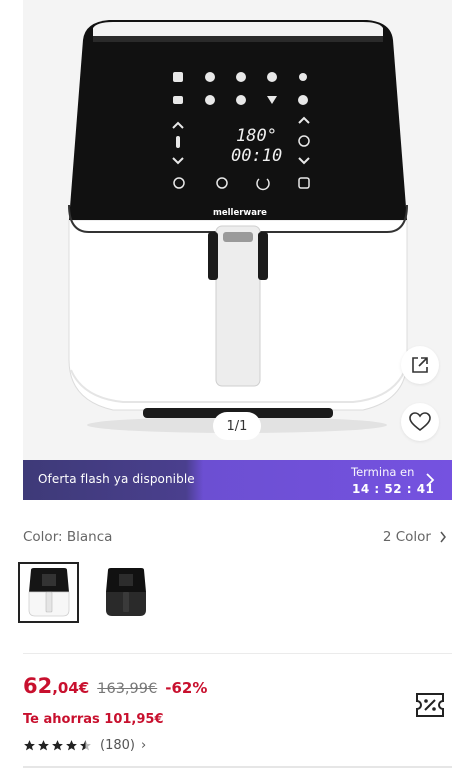 This screenshot has width=475, height=768. What do you see at coordinates (256, 156) in the screenshot?
I see `display-time: 00:10` at bounding box center [256, 156].